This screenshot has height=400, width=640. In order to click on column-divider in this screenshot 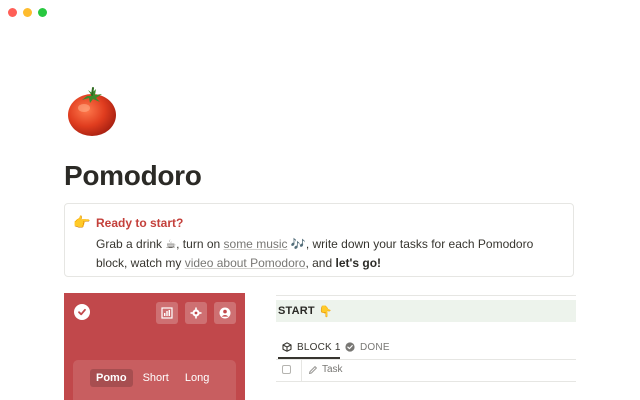, I will do `click(301, 370)`.